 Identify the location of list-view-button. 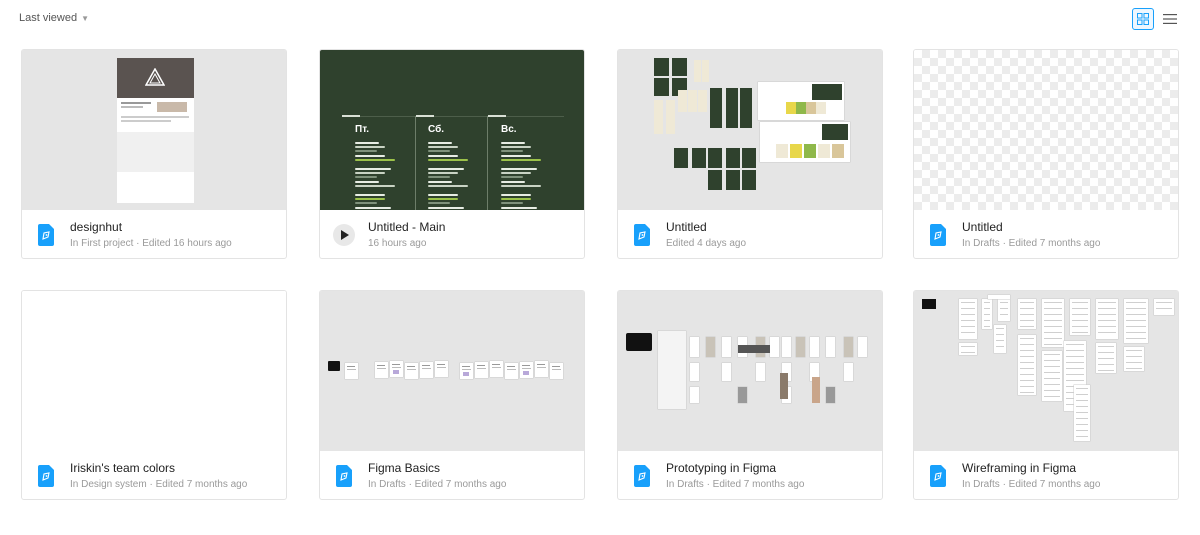
(1170, 19).